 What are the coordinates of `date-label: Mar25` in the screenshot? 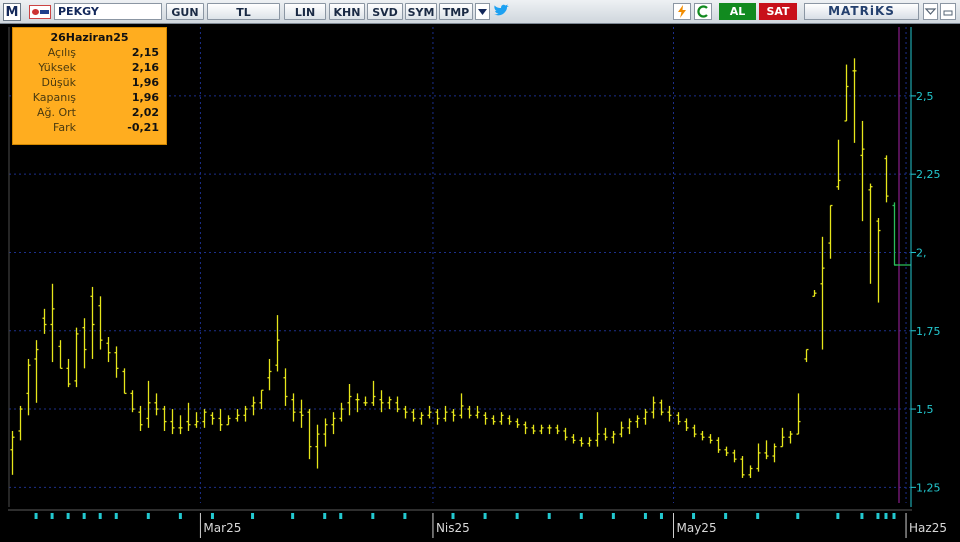 It's located at (222, 528).